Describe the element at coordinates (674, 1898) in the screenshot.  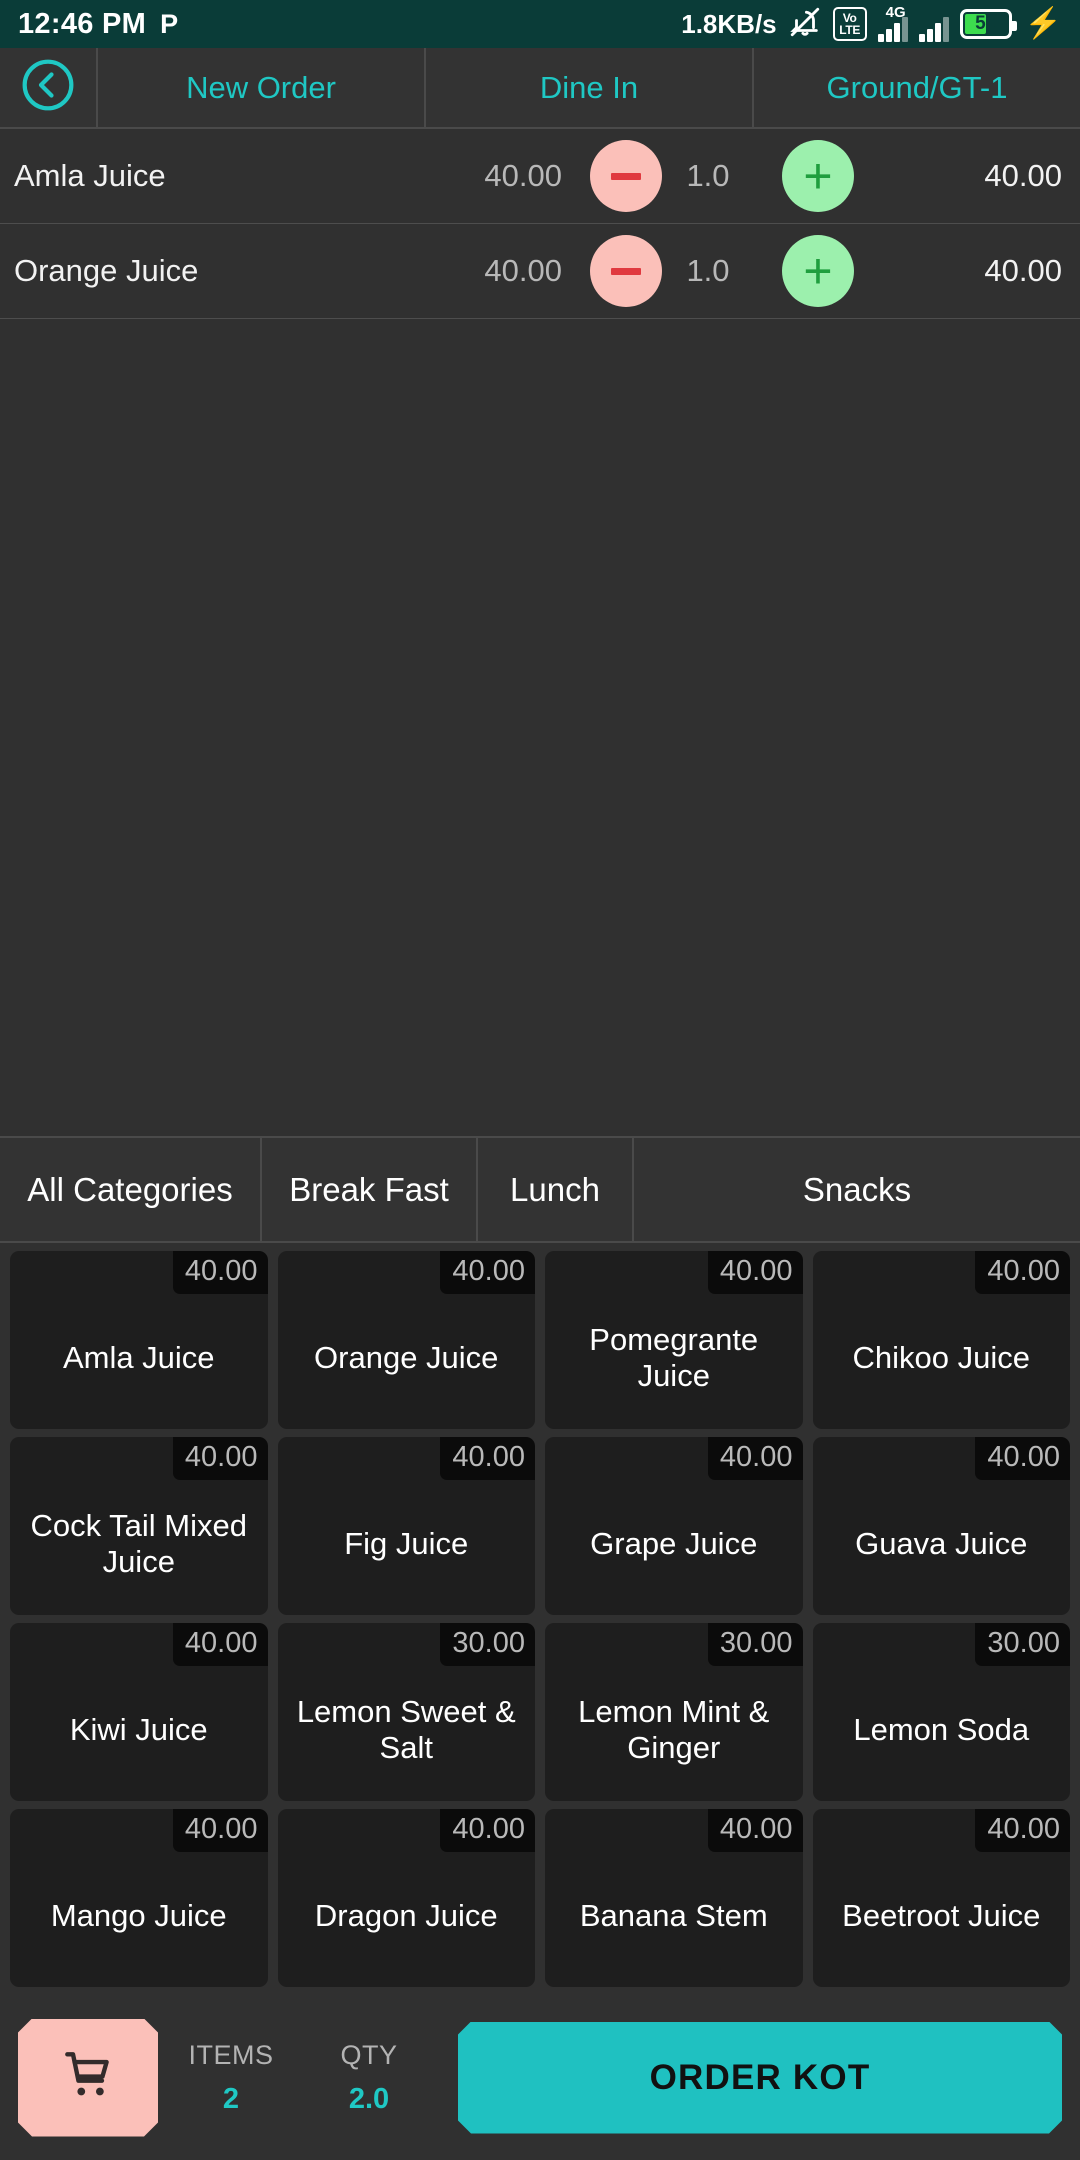
I see `product-card: 40.00 Banana Stem` at that location.